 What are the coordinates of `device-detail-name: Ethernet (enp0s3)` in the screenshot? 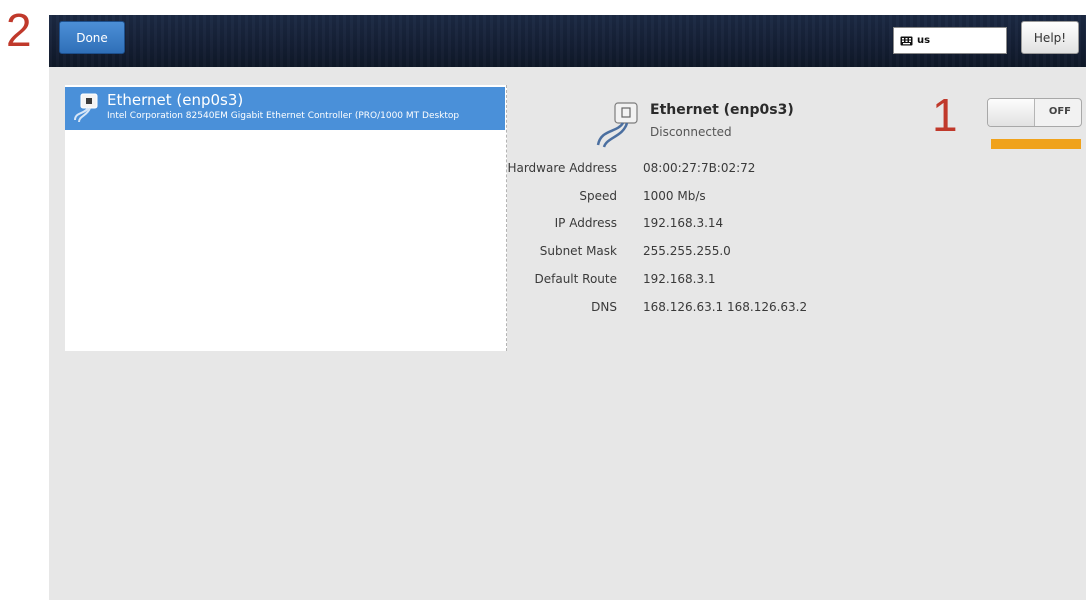 It's located at (722, 110).